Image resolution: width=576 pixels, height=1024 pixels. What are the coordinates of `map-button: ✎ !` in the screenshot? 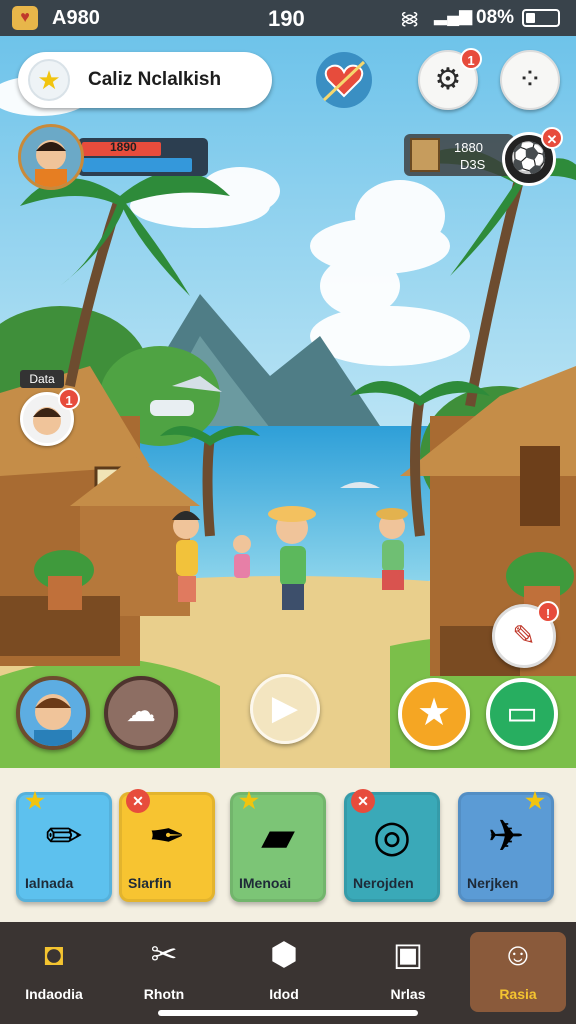 It's located at (525, 634).